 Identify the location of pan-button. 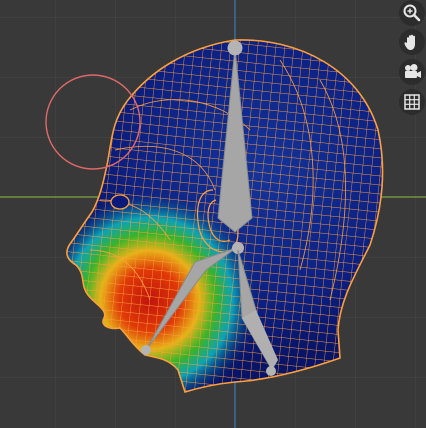
(412, 42).